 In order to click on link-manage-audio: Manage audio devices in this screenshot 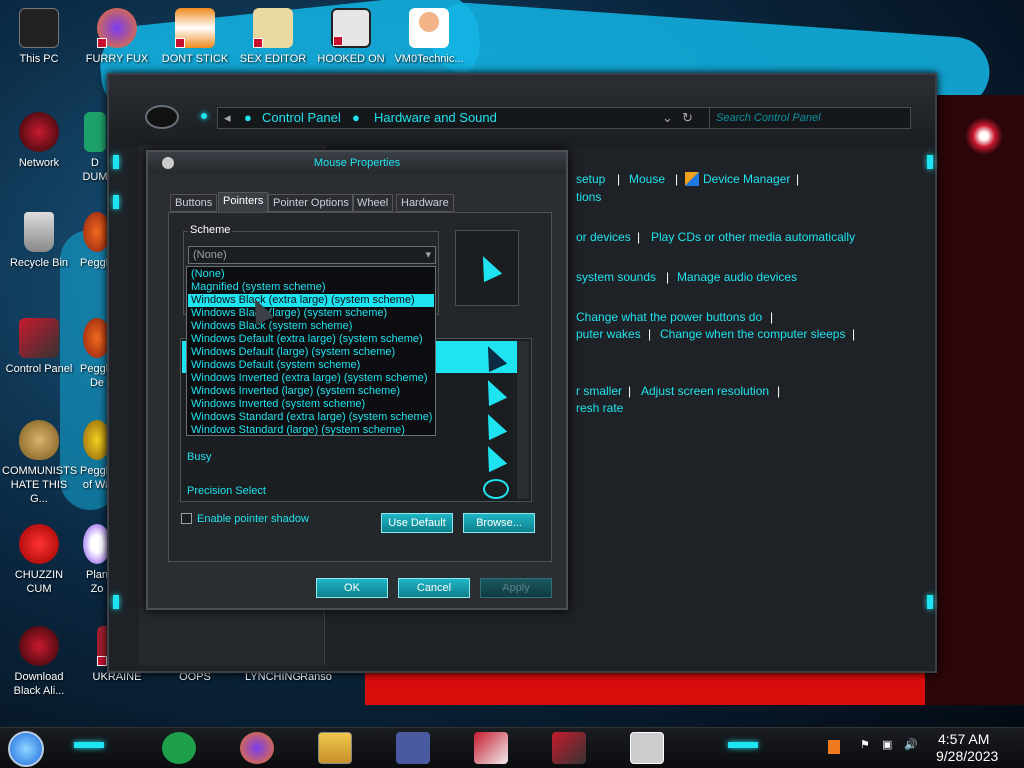, I will do `click(737, 277)`.